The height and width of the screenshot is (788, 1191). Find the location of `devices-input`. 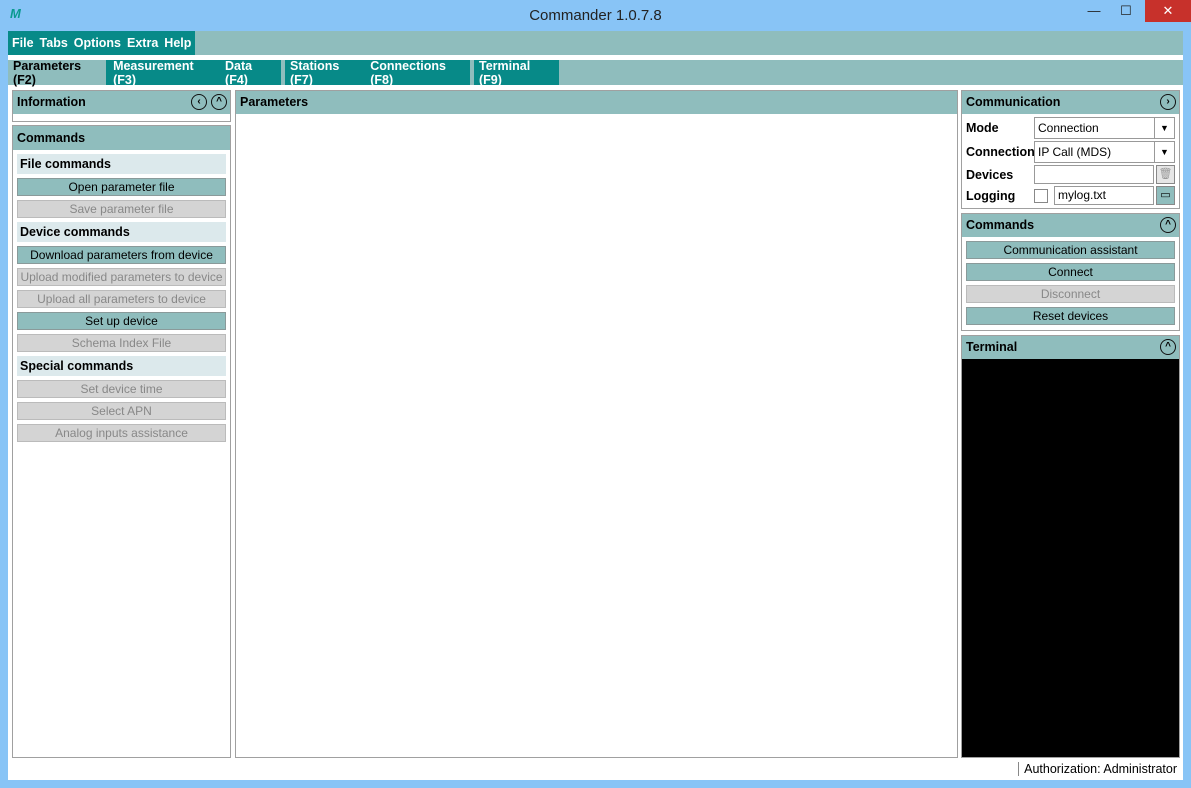

devices-input is located at coordinates (1094, 174).